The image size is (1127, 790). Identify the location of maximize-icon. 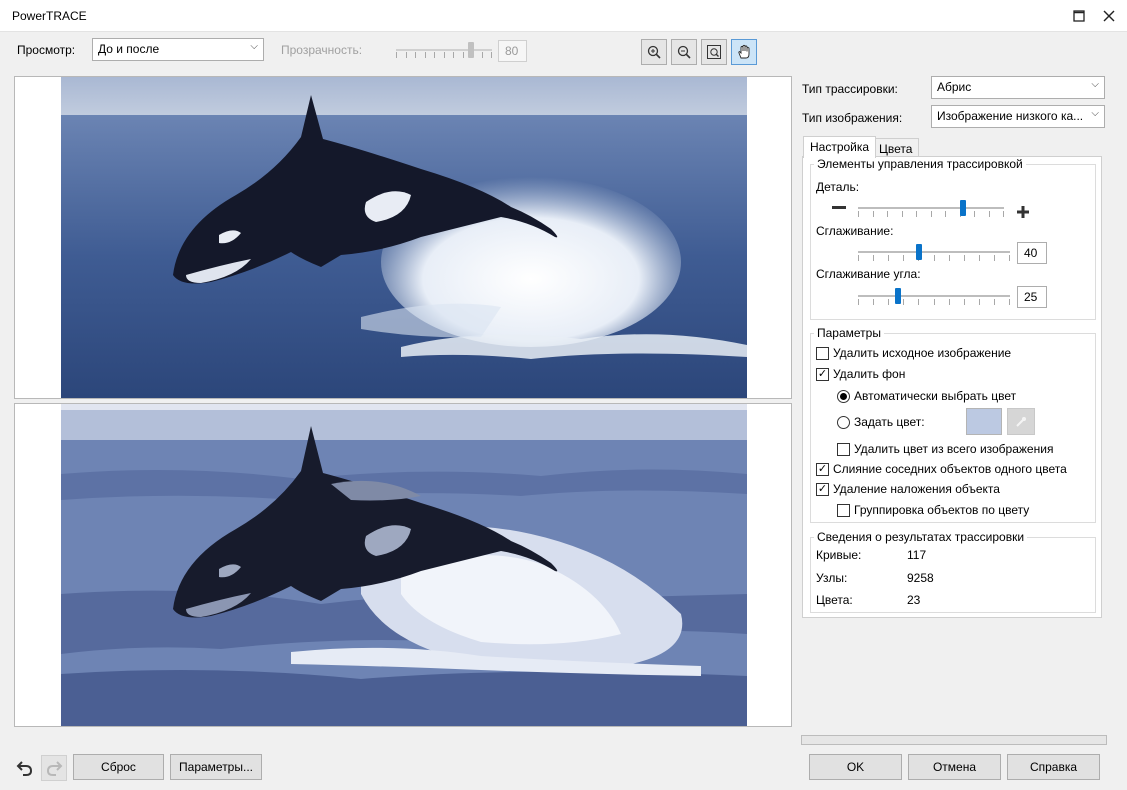
(1079, 16).